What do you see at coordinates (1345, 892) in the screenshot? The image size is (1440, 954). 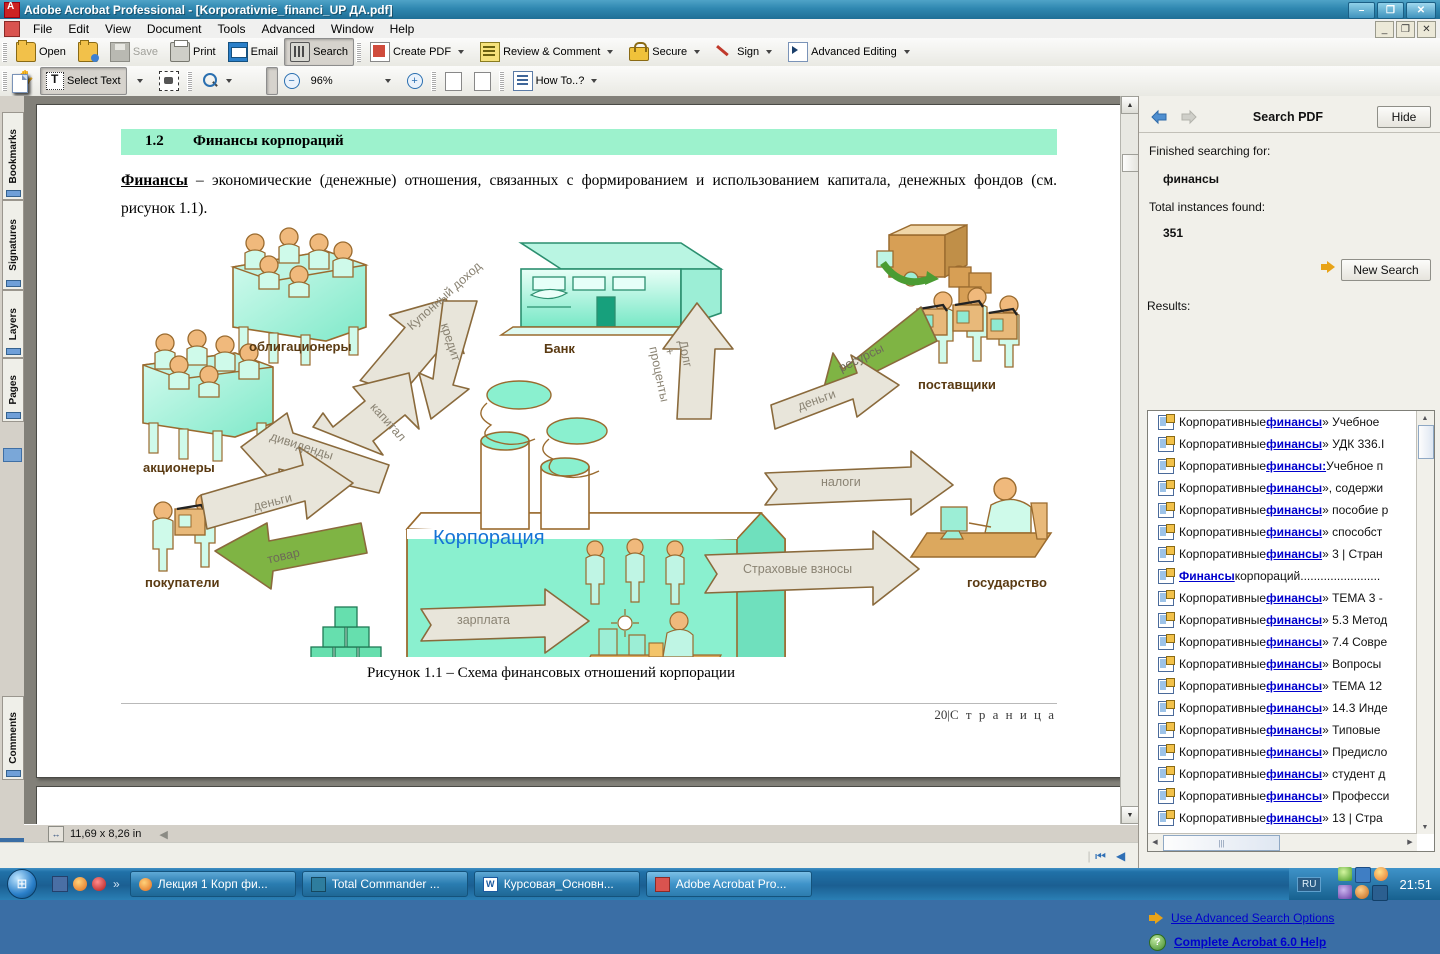 I see `tray-media-icon` at bounding box center [1345, 892].